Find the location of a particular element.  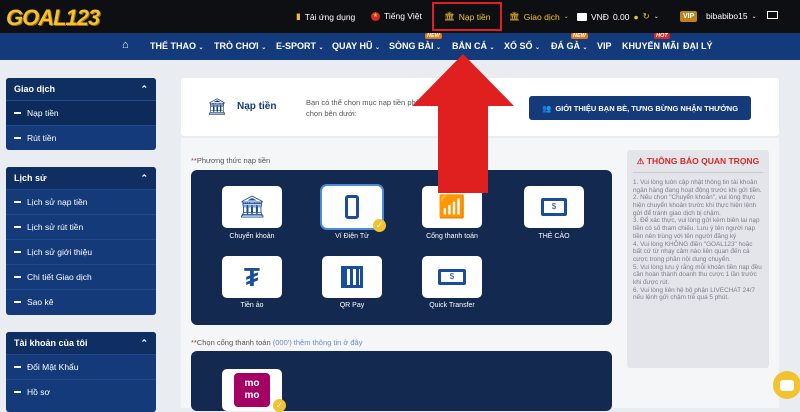

mail-icon is located at coordinates (772, 15).